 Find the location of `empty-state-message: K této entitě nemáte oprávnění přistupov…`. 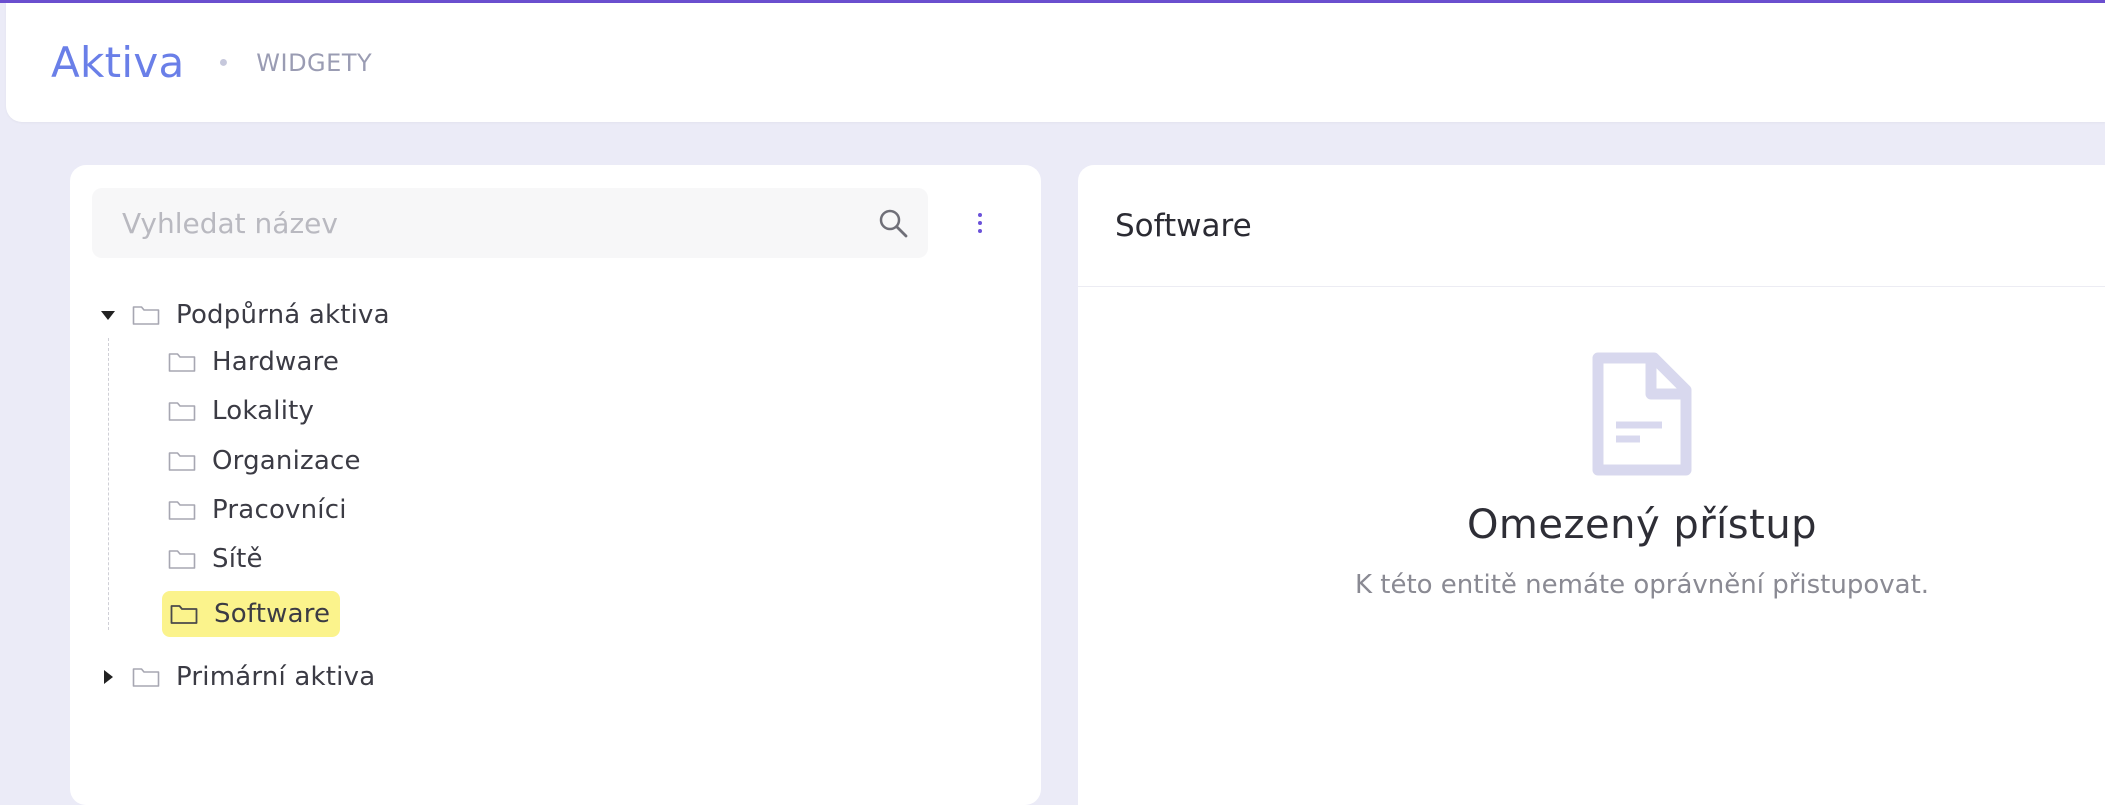

empty-state-message: K této entitě nemáte oprávnění přistupov… is located at coordinates (1642, 585).